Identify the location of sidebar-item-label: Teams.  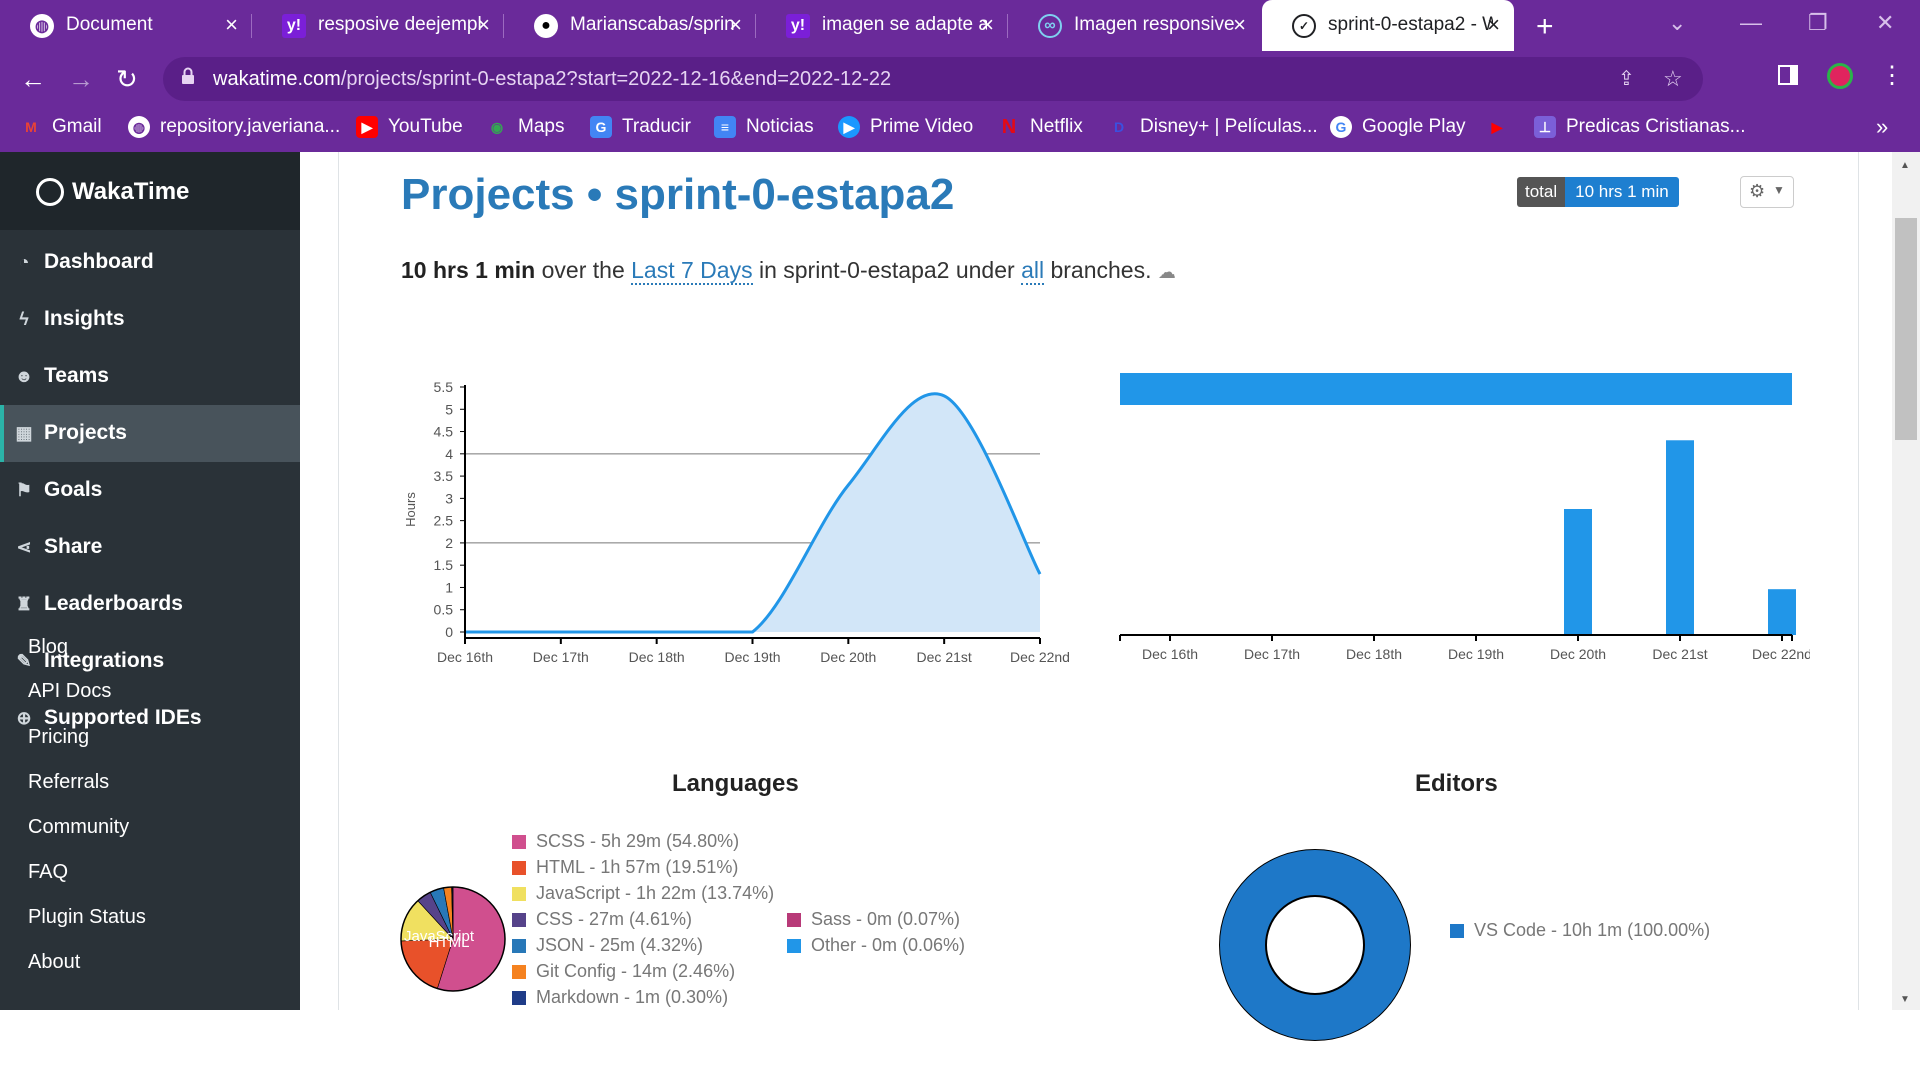
(76, 376).